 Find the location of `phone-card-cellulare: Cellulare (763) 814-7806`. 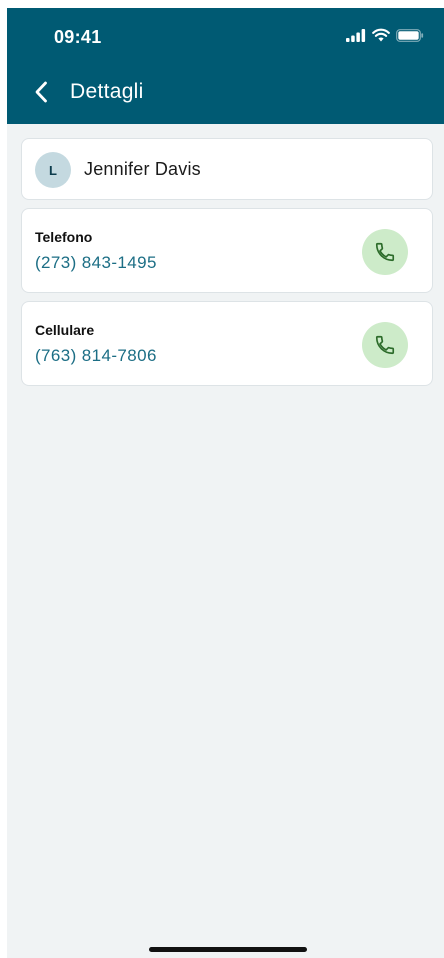

phone-card-cellulare: Cellulare (763) 814-7806 is located at coordinates (227, 343).